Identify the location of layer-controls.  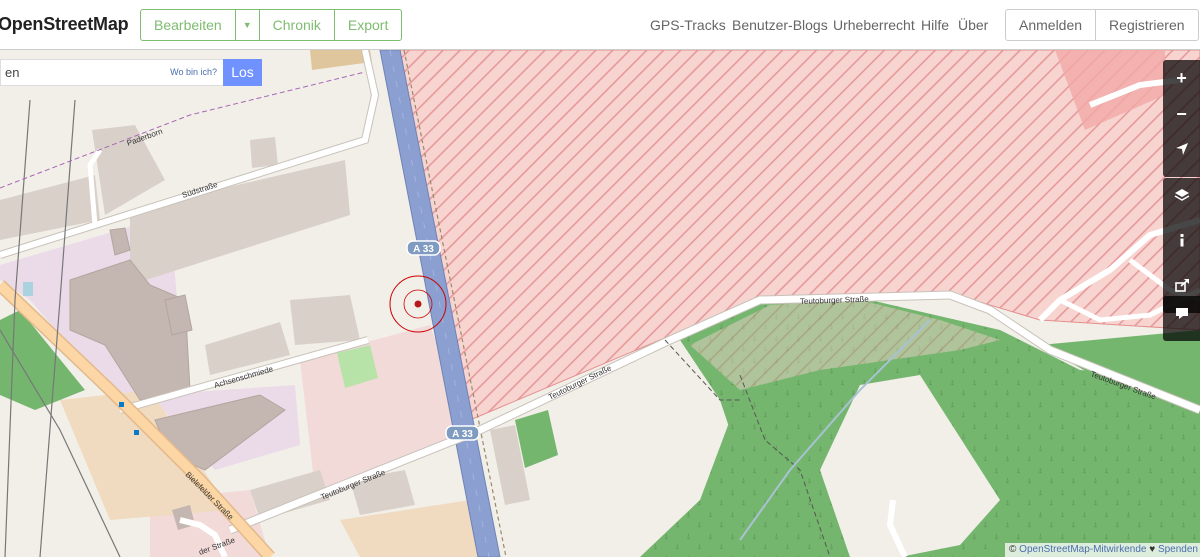
(1181, 245).